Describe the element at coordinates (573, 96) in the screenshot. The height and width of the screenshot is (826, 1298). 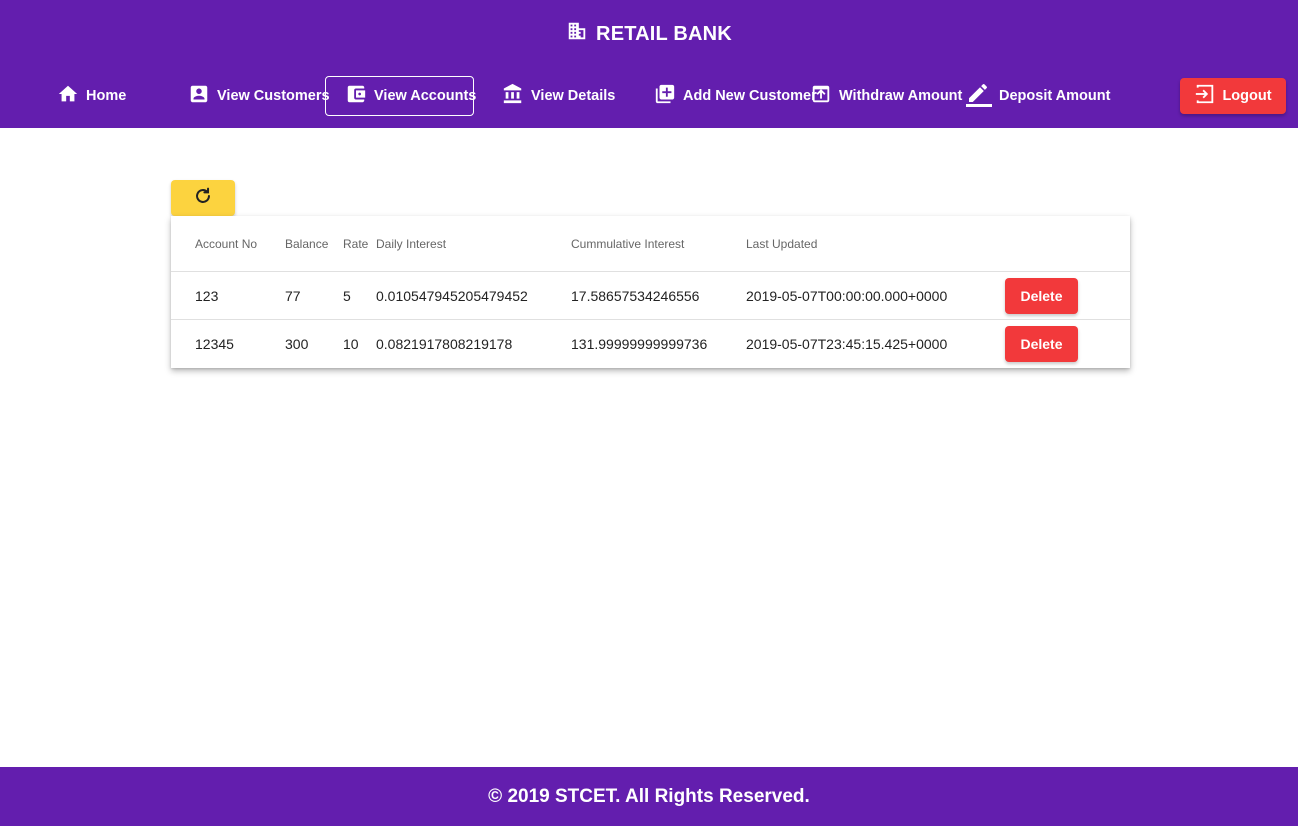
I see `nav-view-details-label: View Details` at that location.